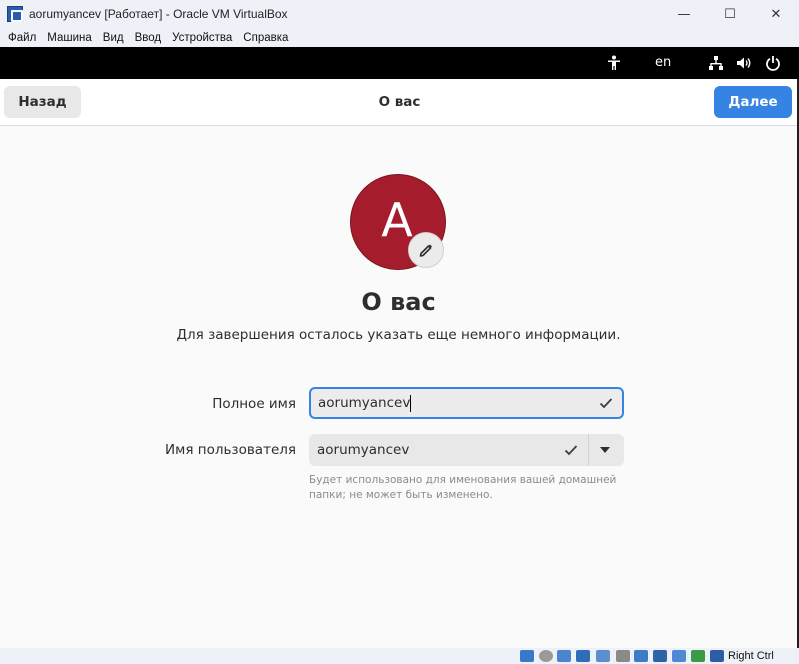 The height and width of the screenshot is (664, 799). I want to click on keyboard-capture-icon, so click(717, 656).